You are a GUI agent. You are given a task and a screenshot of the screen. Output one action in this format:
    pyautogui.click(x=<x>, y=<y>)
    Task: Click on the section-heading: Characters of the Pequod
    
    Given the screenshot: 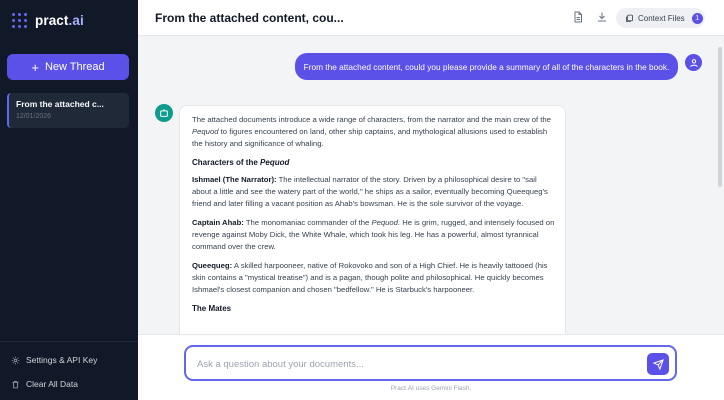 What is the action you would take?
    pyautogui.click(x=241, y=162)
    